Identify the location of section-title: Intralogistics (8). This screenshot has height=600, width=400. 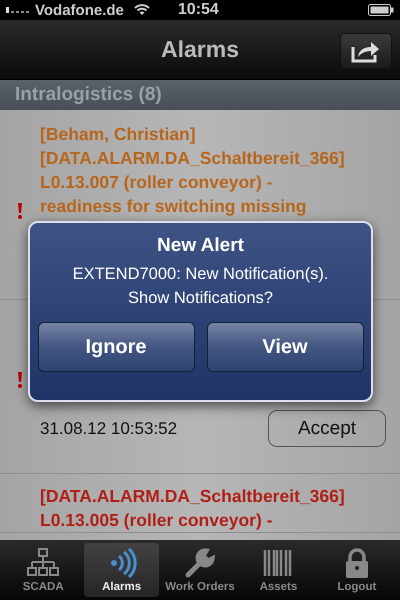
(88, 95).